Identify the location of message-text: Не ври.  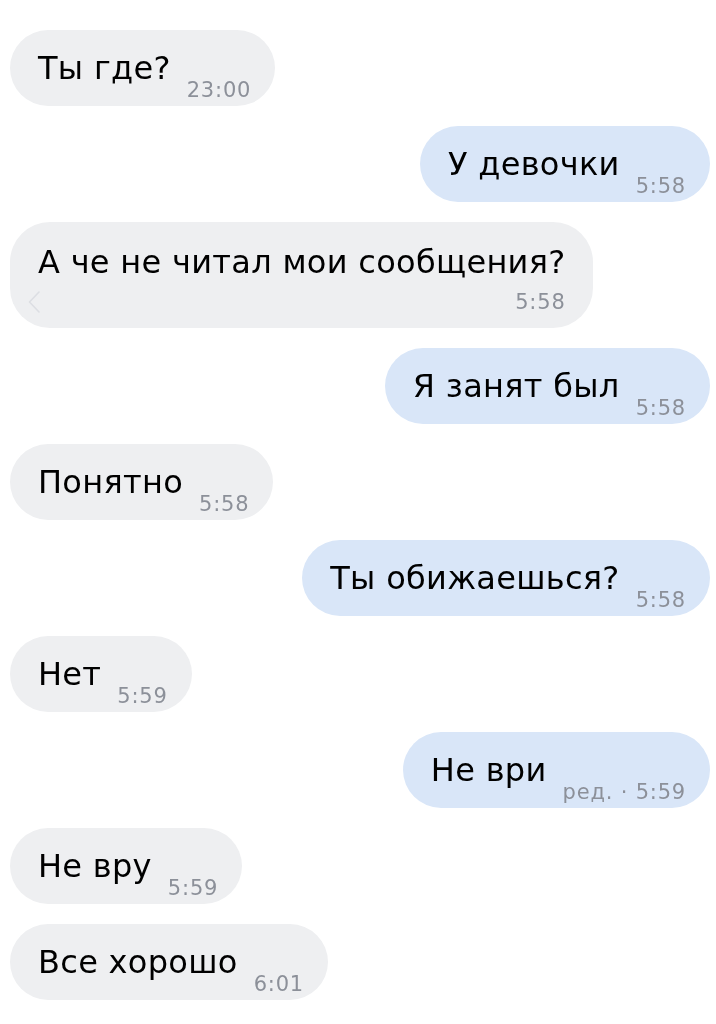
(488, 770).